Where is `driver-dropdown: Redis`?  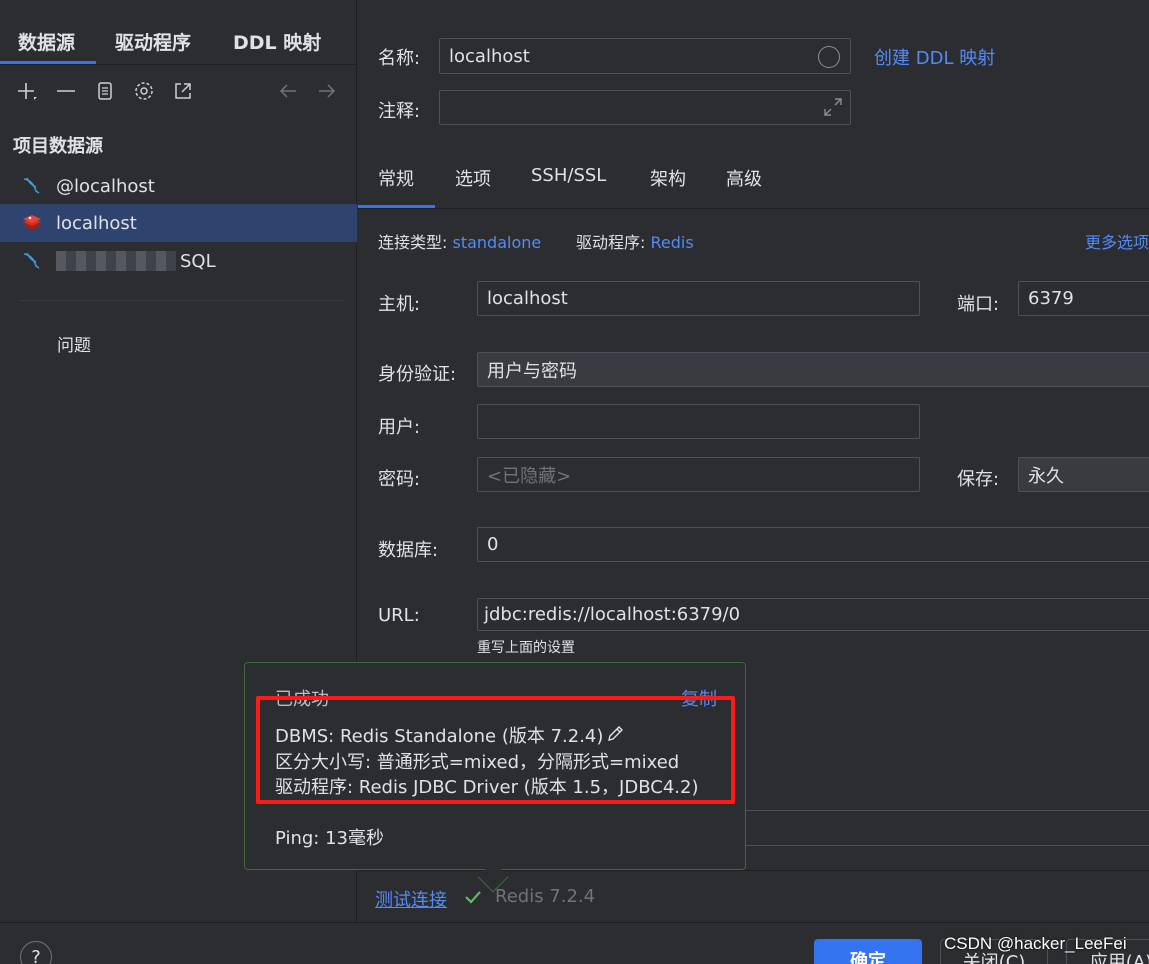
driver-dropdown: Redis is located at coordinates (672, 242).